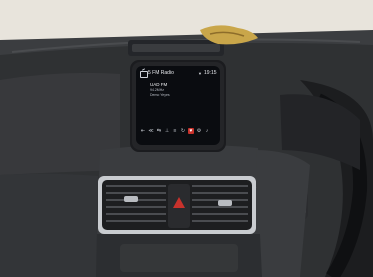 This screenshot has height=277, width=373. I want to click on clock: 19:15, so click(210, 73).